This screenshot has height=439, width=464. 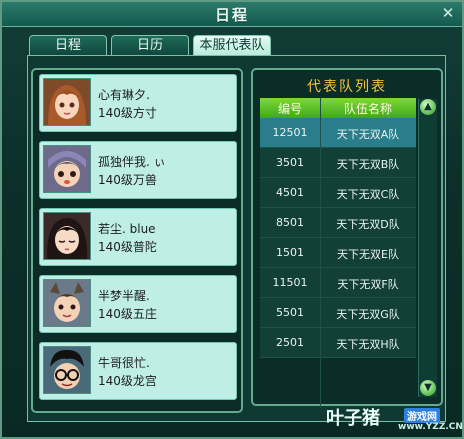 What do you see at coordinates (428, 107) in the screenshot?
I see `scroll-up-icon: ▲` at bounding box center [428, 107].